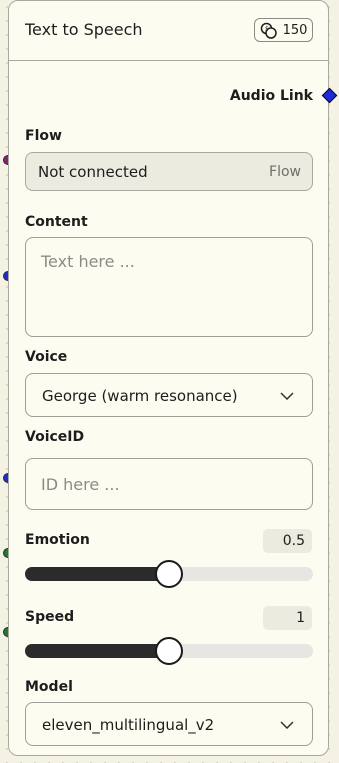 Image resolution: width=339 pixels, height=763 pixels. I want to click on coins-icon: $, so click(268, 30).